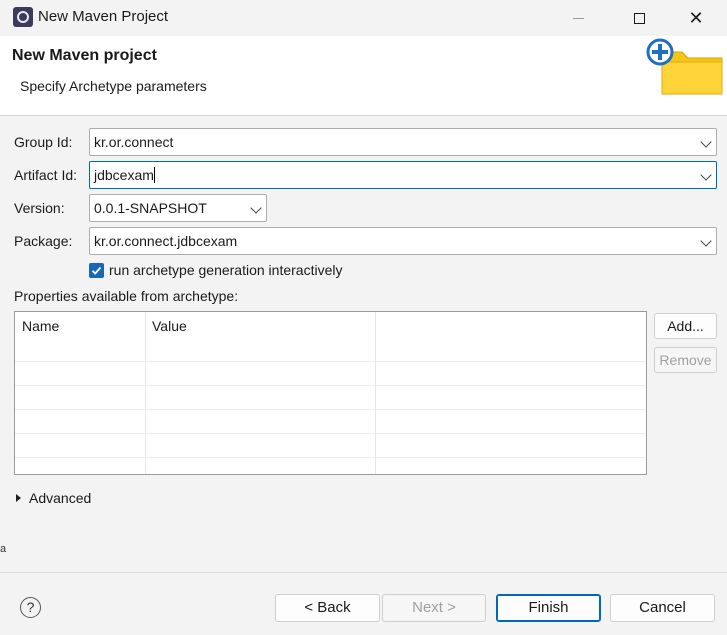  I want to click on artifact-id-combo: jdbcexam, so click(403, 175).